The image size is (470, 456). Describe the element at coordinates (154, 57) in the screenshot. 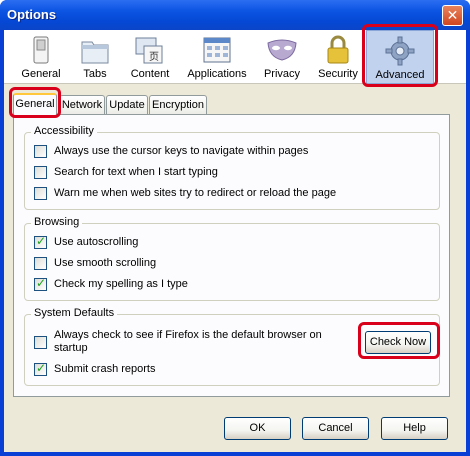

I see `svg-text: 页` at that location.